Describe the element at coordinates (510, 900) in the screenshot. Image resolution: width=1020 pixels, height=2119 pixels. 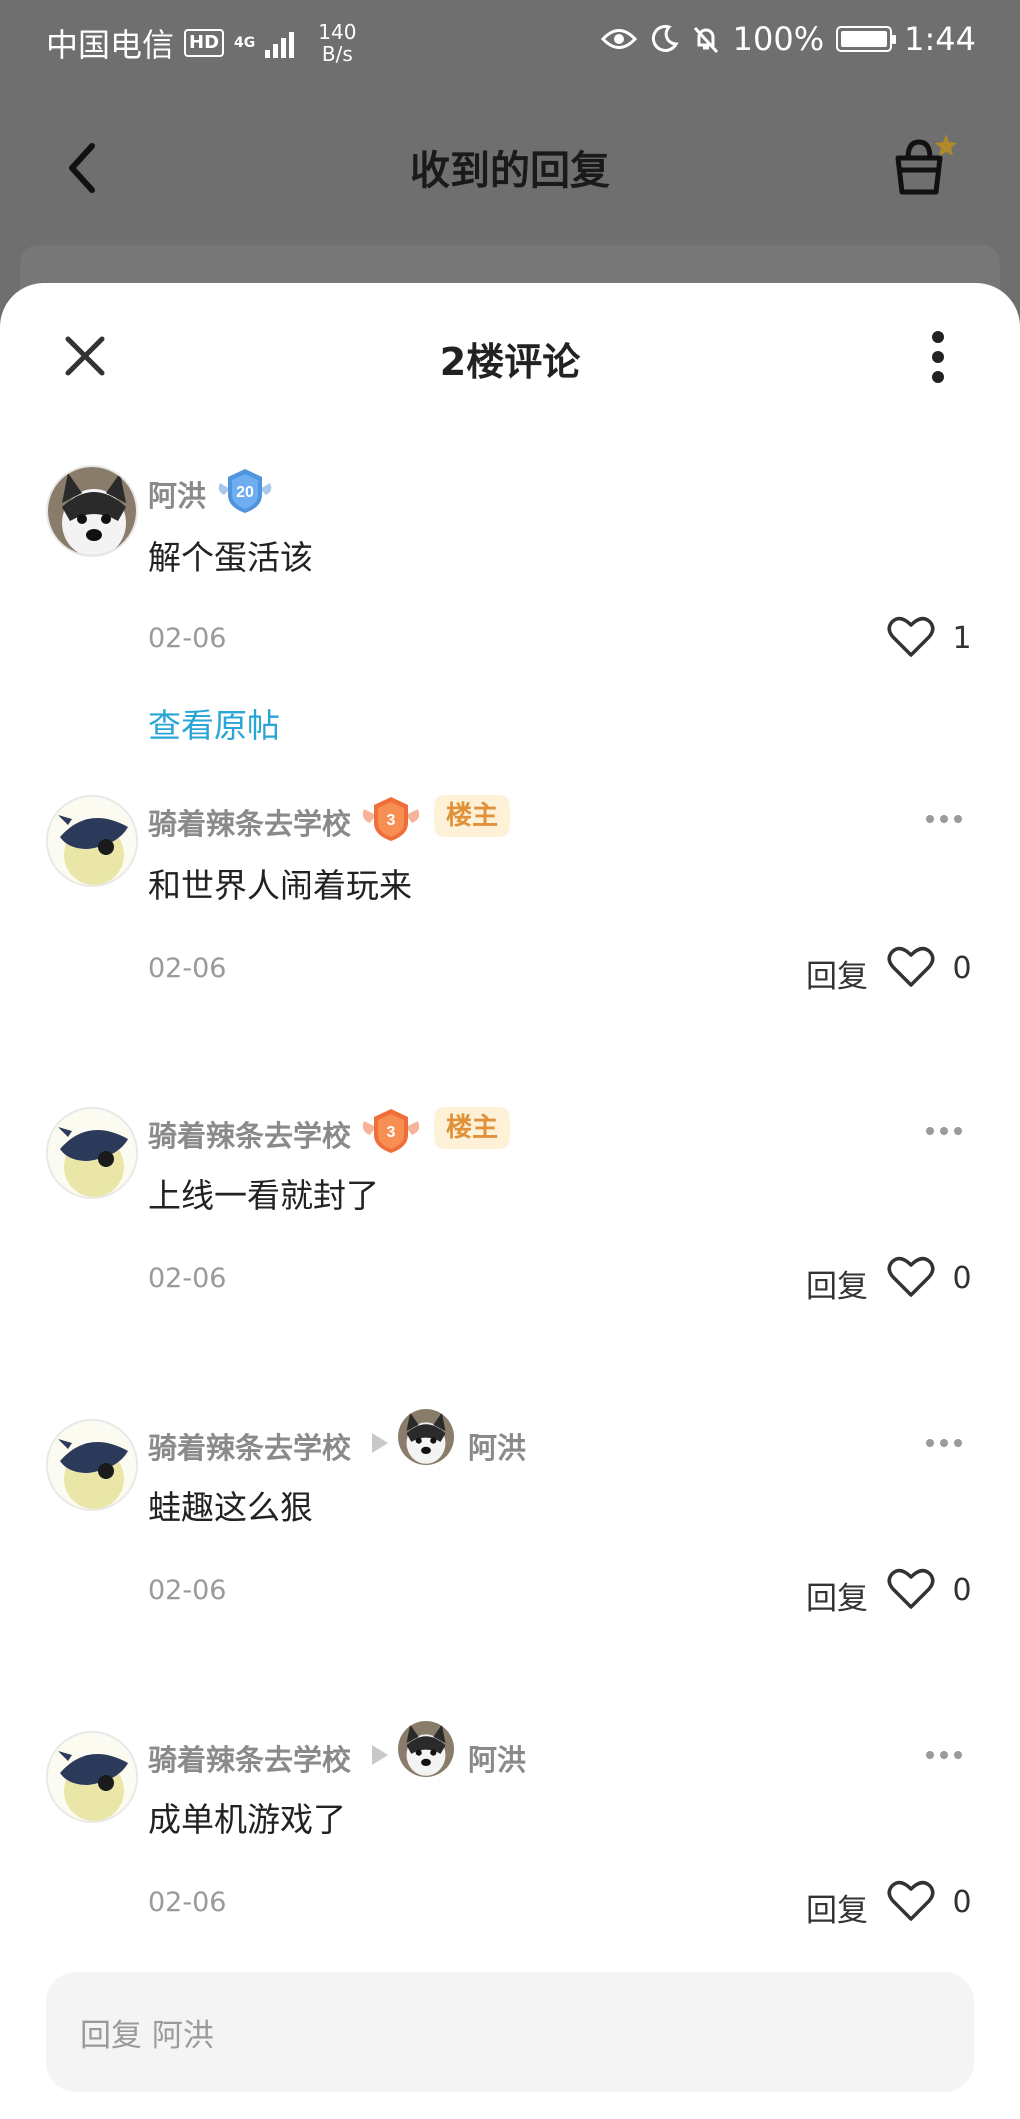
I see `reply-item: 骑着辣条去学校 3 楼主 和世界人闹着玩来 02-06 回复 0` at that location.